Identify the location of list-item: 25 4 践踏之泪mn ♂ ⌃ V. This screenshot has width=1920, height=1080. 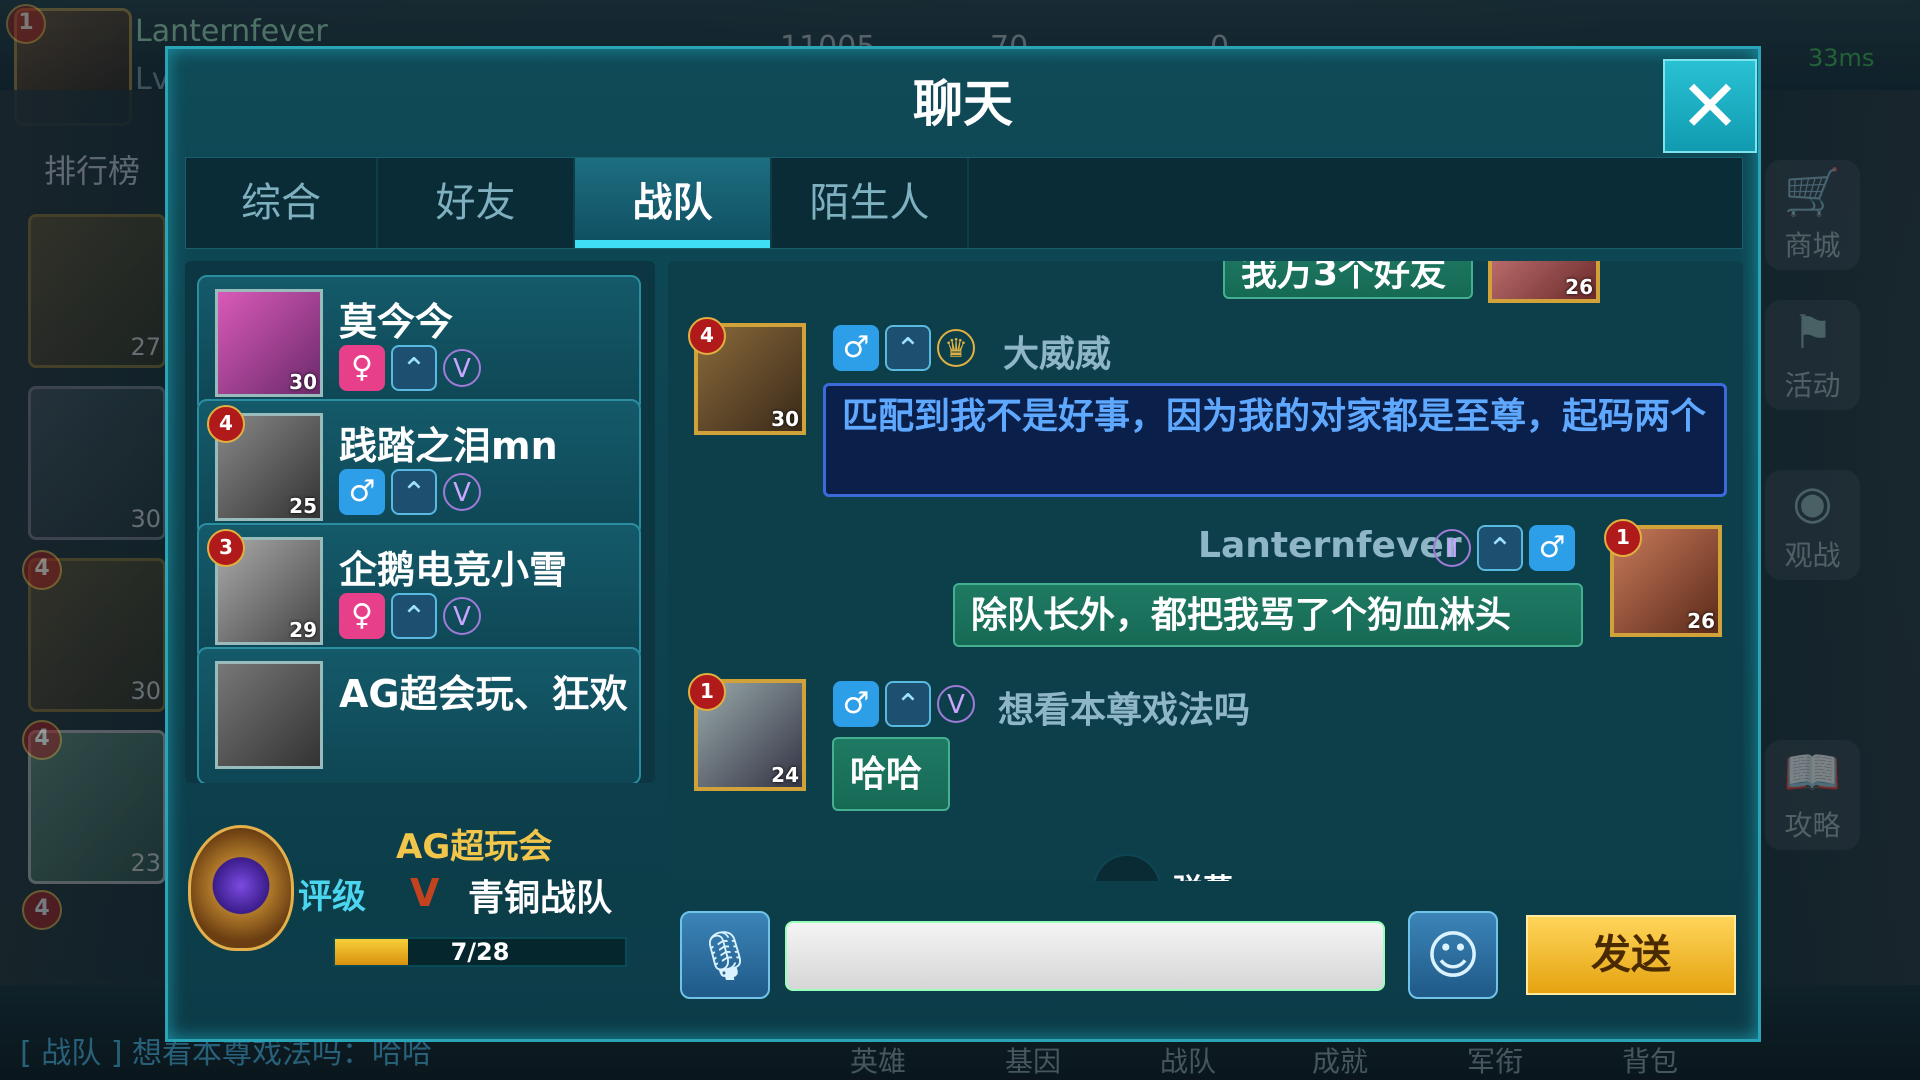
(419, 468).